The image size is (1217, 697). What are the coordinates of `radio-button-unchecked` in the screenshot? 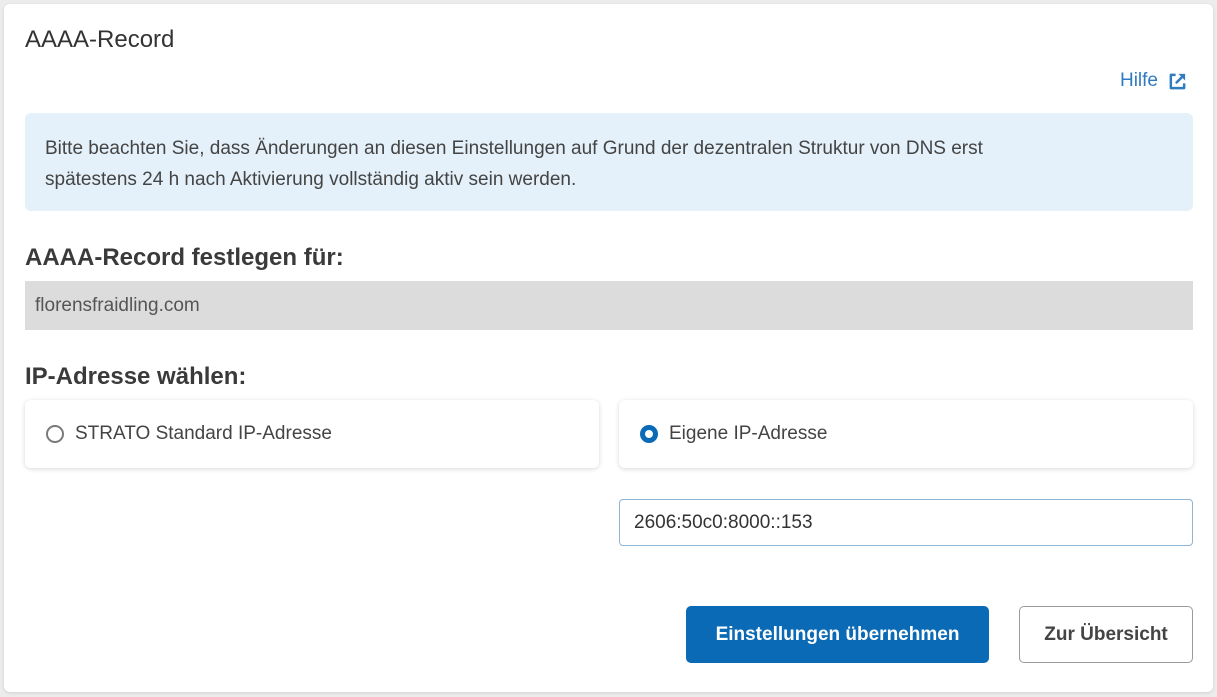 It's located at (55, 434).